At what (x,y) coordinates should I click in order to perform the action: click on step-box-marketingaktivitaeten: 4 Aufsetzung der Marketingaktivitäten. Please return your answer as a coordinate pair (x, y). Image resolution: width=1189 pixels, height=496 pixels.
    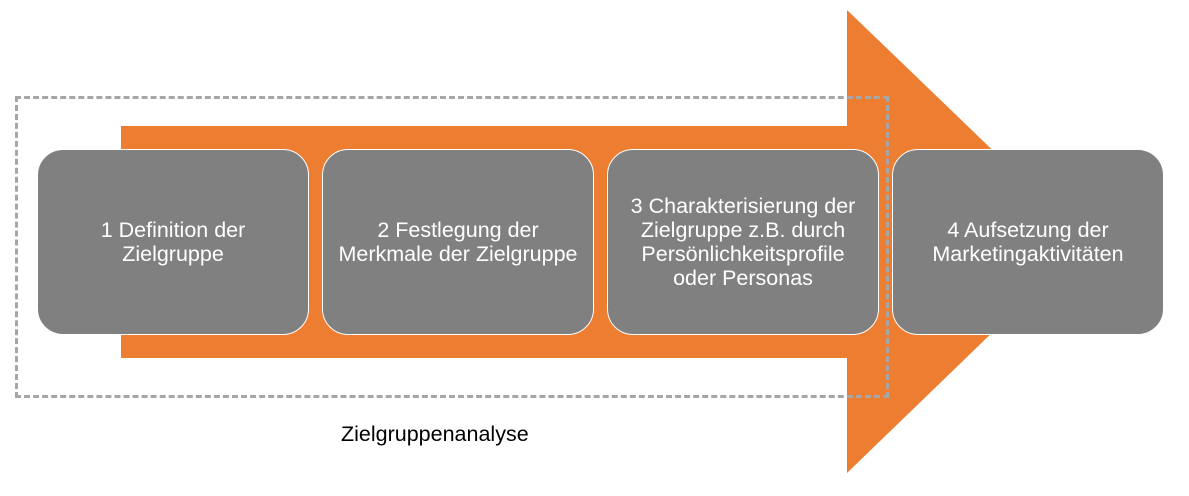
    Looking at the image, I should click on (1028, 242).